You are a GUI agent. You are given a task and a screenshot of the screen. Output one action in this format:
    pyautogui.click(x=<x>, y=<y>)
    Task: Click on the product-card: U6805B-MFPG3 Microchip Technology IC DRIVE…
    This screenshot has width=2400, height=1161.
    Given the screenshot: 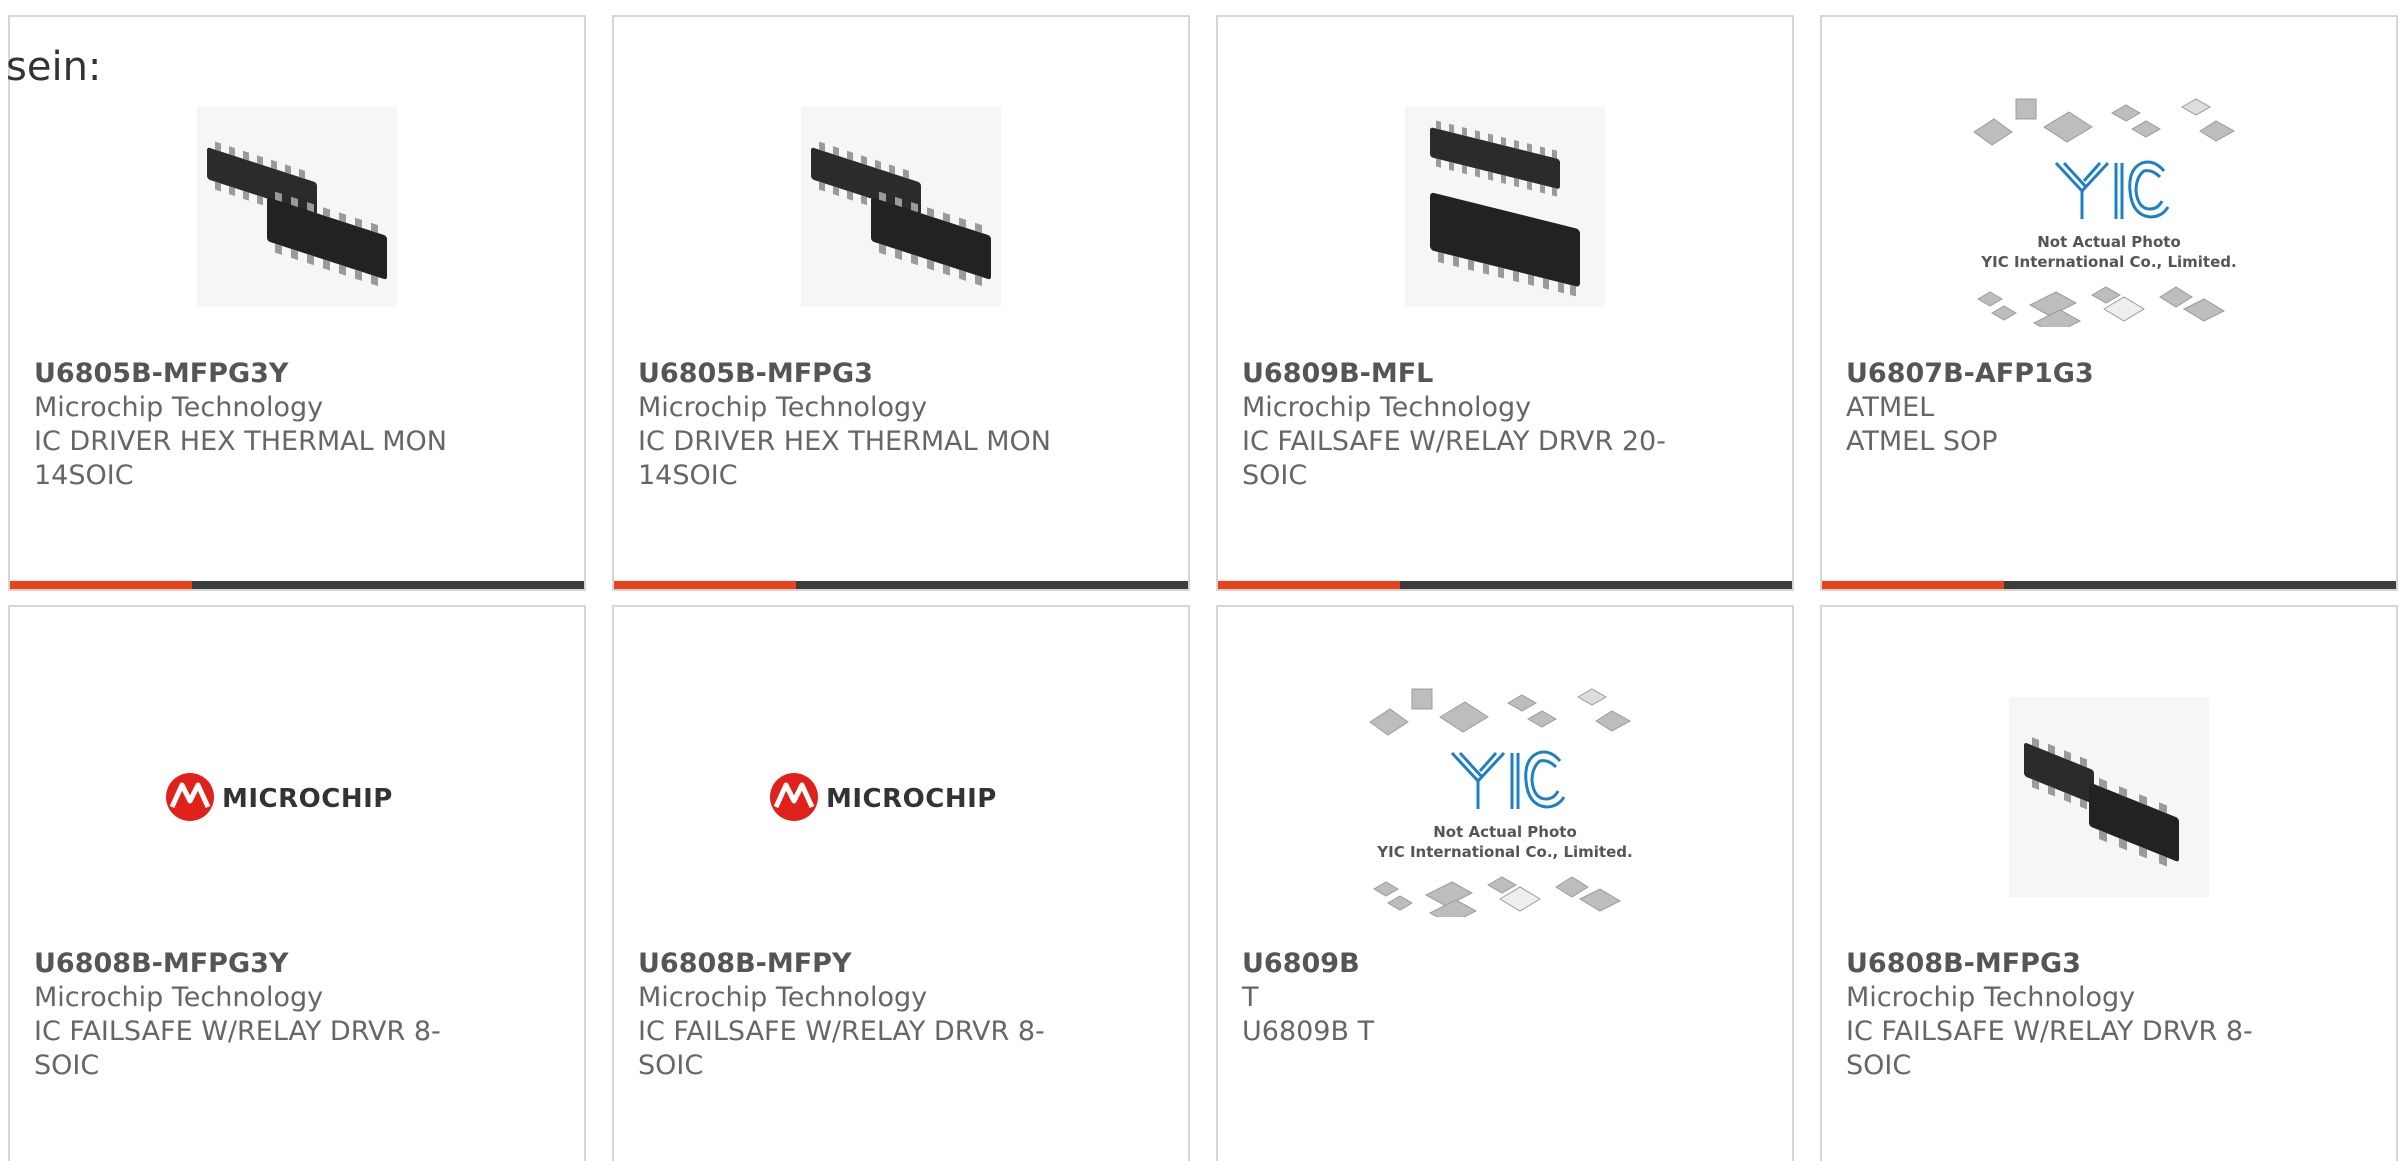 What is the action you would take?
    pyautogui.click(x=901, y=303)
    